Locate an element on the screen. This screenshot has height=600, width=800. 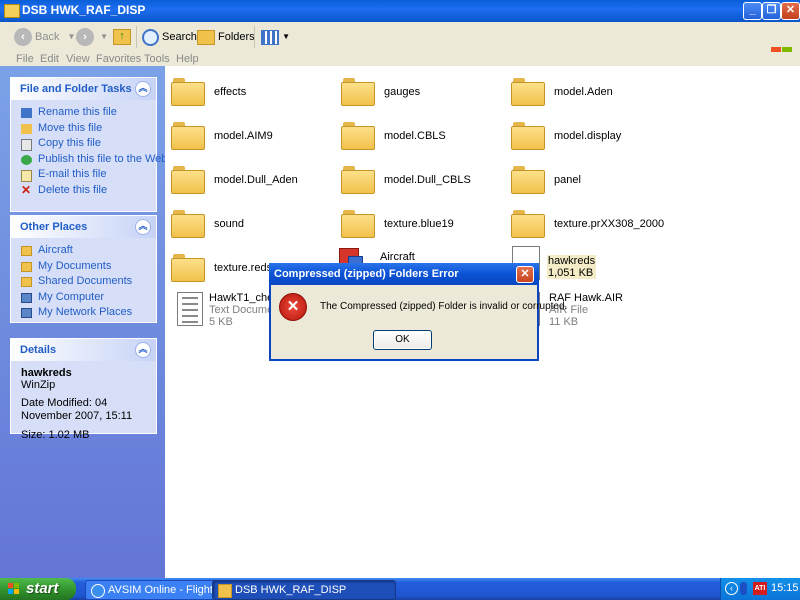
details-file-type: WinZip is located at coordinates (38, 385).